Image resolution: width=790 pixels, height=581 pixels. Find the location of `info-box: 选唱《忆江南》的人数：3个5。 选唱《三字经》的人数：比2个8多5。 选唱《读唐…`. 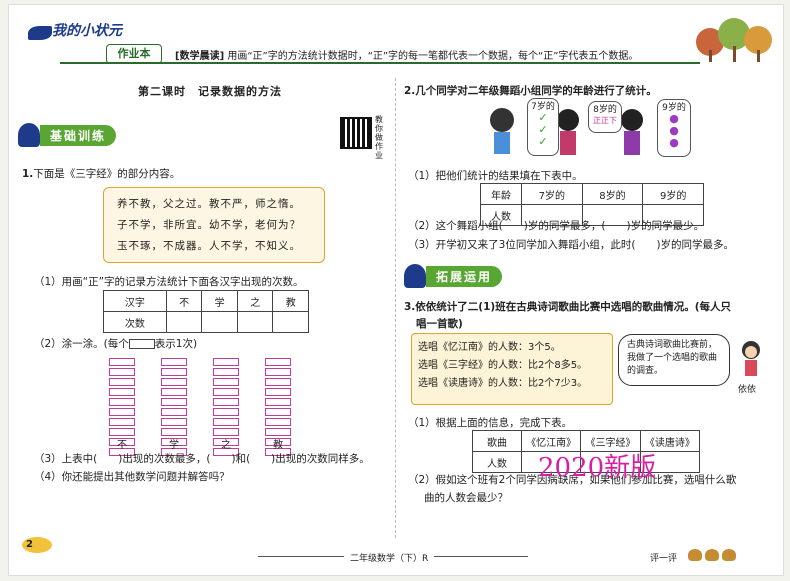

info-box: 选唱《忆江南》的人数：3个5。 选唱《三字经》的人数：比2个8多5。 选唱《读唐… is located at coordinates (512, 369).